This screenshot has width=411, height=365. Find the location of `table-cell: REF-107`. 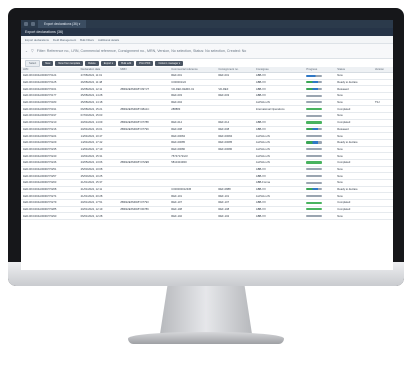

table-cell: REF-107 is located at coordinates (235, 203).